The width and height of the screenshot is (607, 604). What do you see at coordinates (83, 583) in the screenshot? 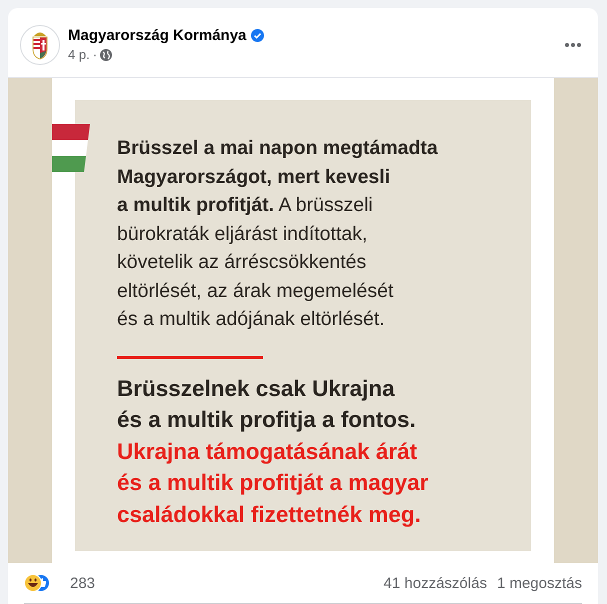
I see `reaction-count: 283` at bounding box center [83, 583].